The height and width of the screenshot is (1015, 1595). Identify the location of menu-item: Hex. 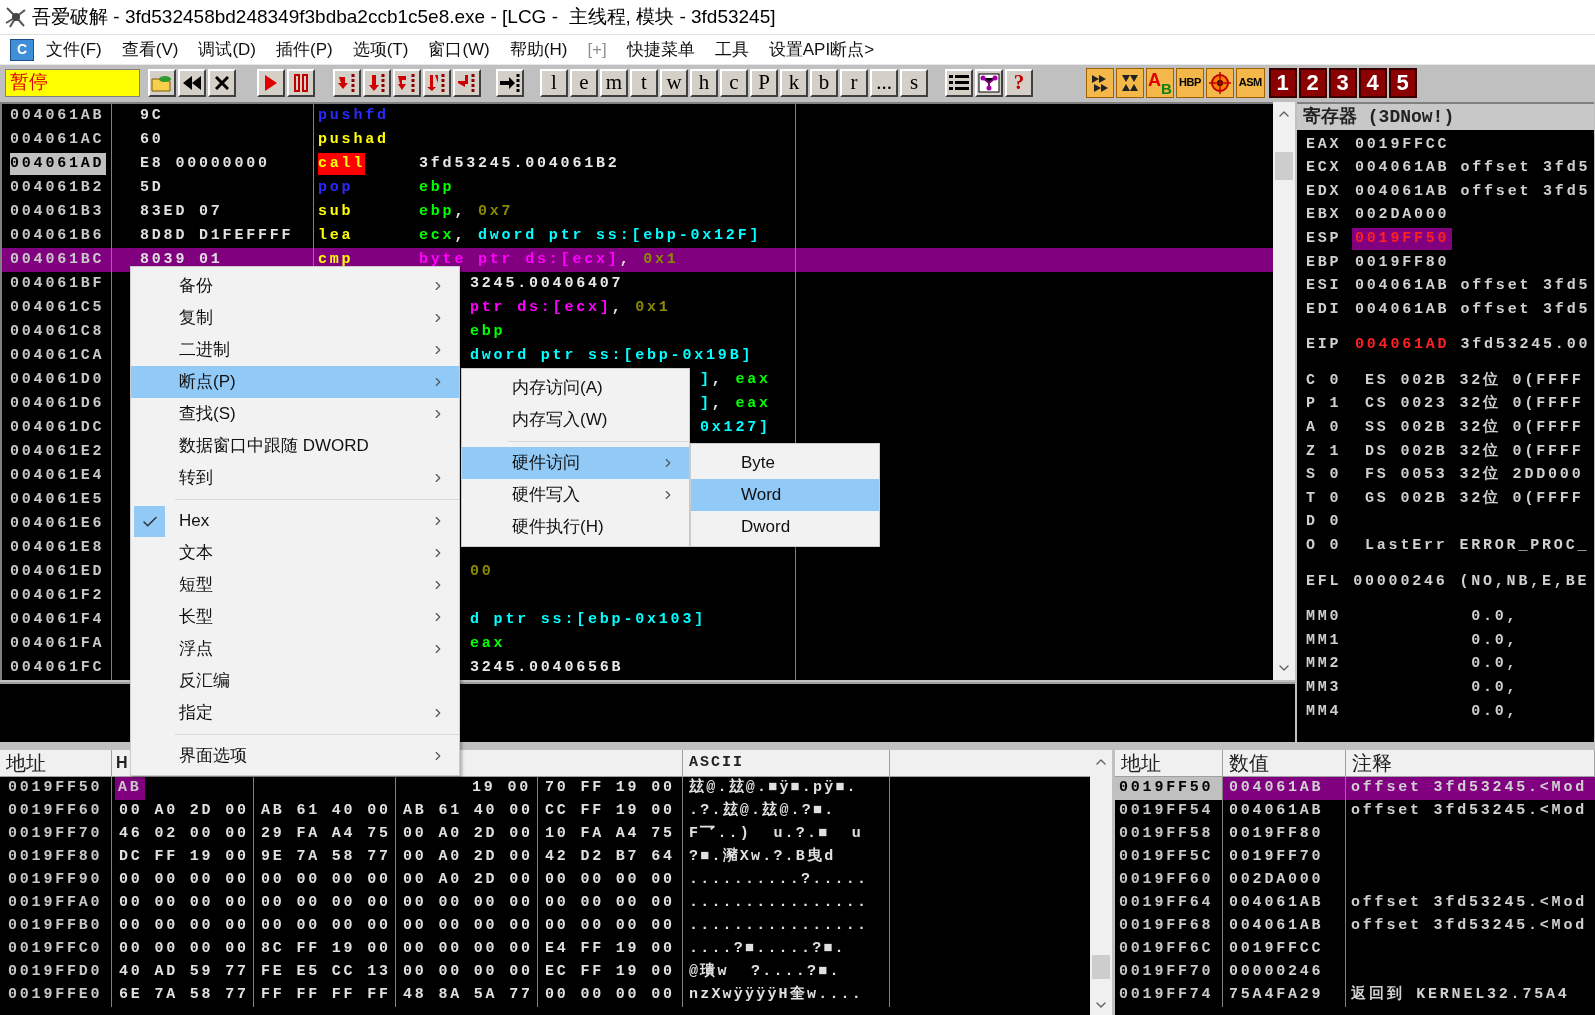
(295, 521).